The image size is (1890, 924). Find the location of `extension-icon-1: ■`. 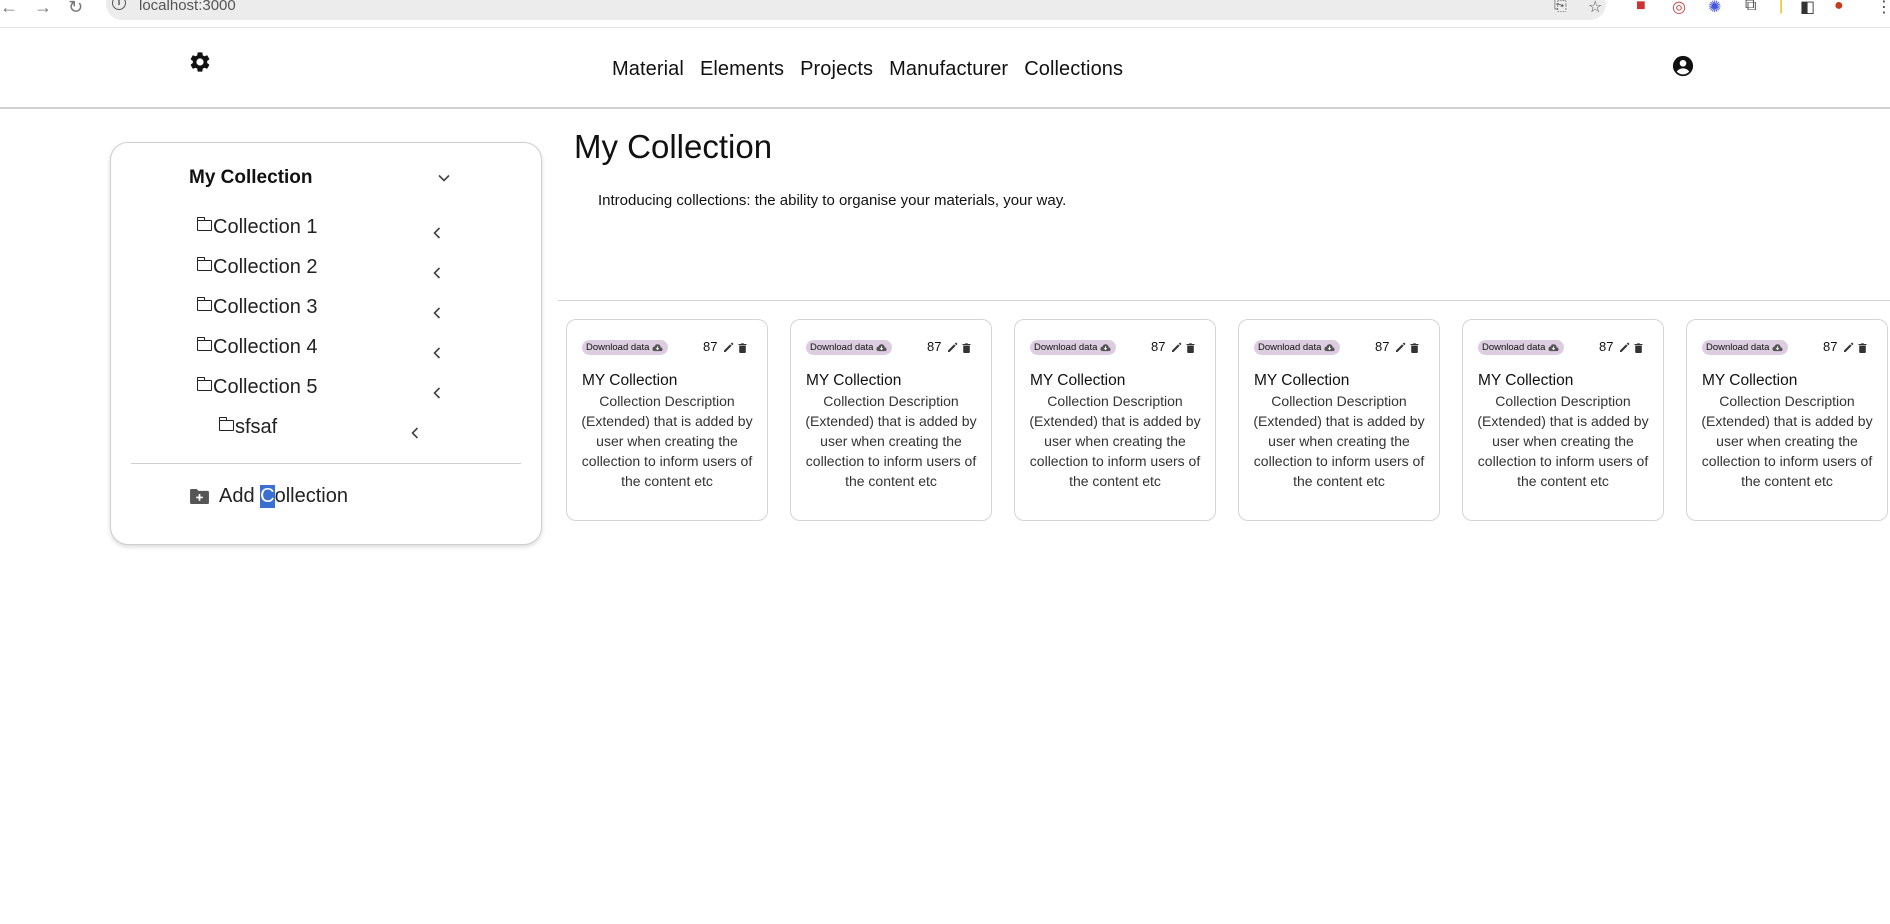

extension-icon-1: ■ is located at coordinates (1641, 7).